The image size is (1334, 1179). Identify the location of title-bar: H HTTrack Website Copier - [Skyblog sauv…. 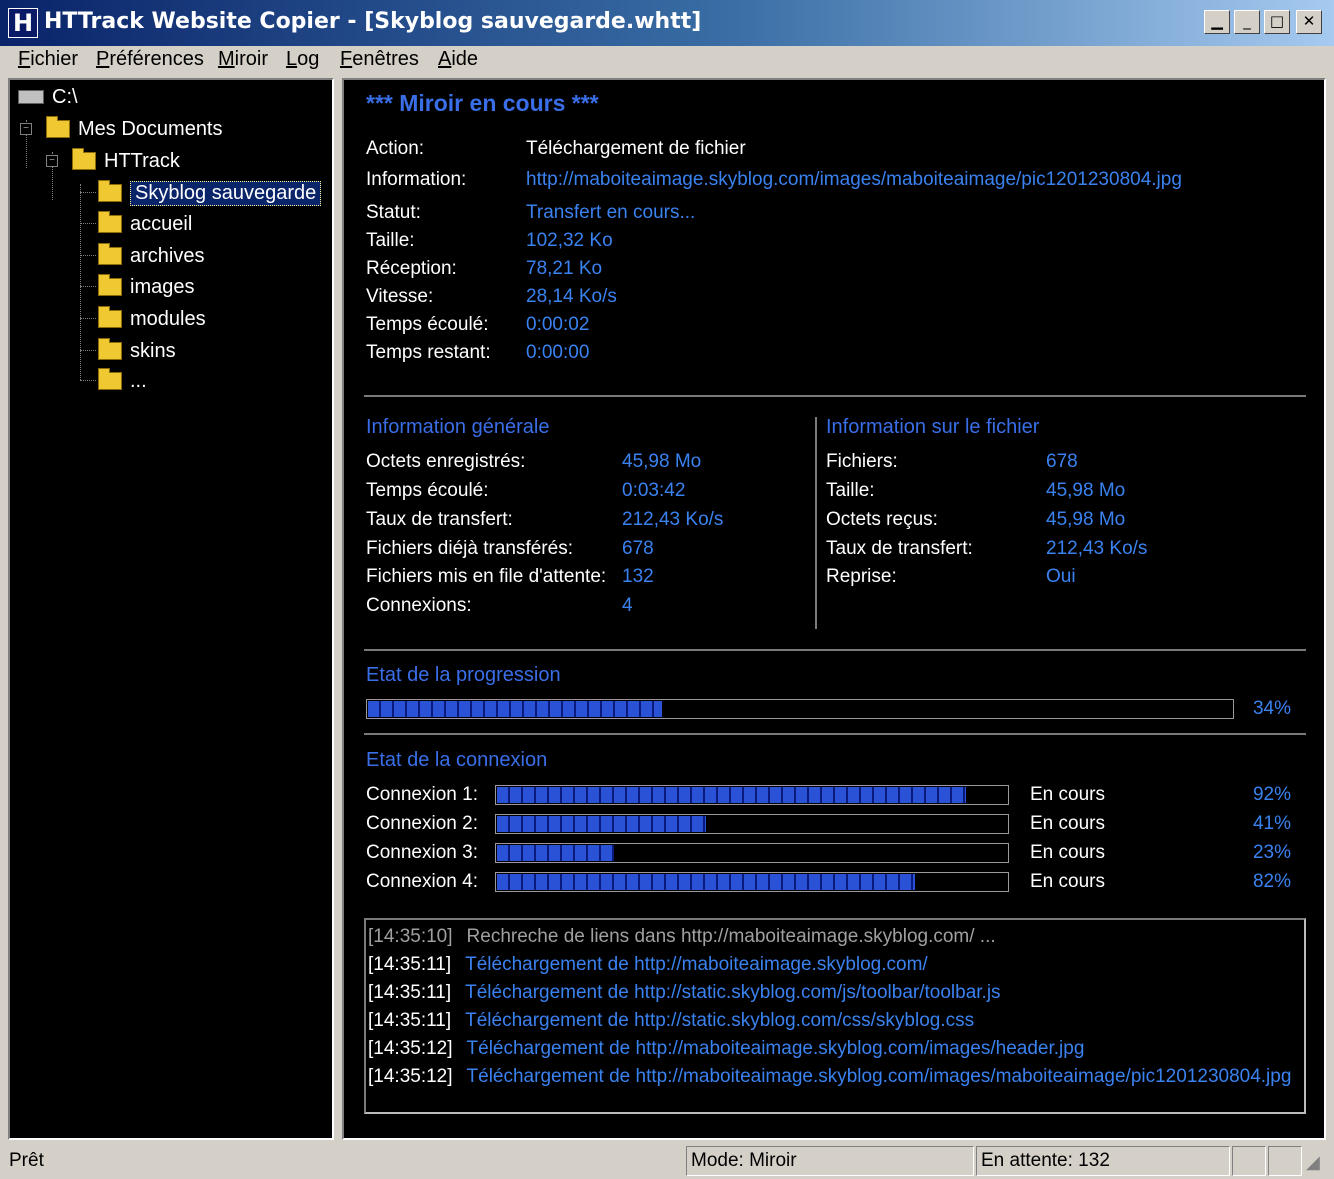
(667, 23).